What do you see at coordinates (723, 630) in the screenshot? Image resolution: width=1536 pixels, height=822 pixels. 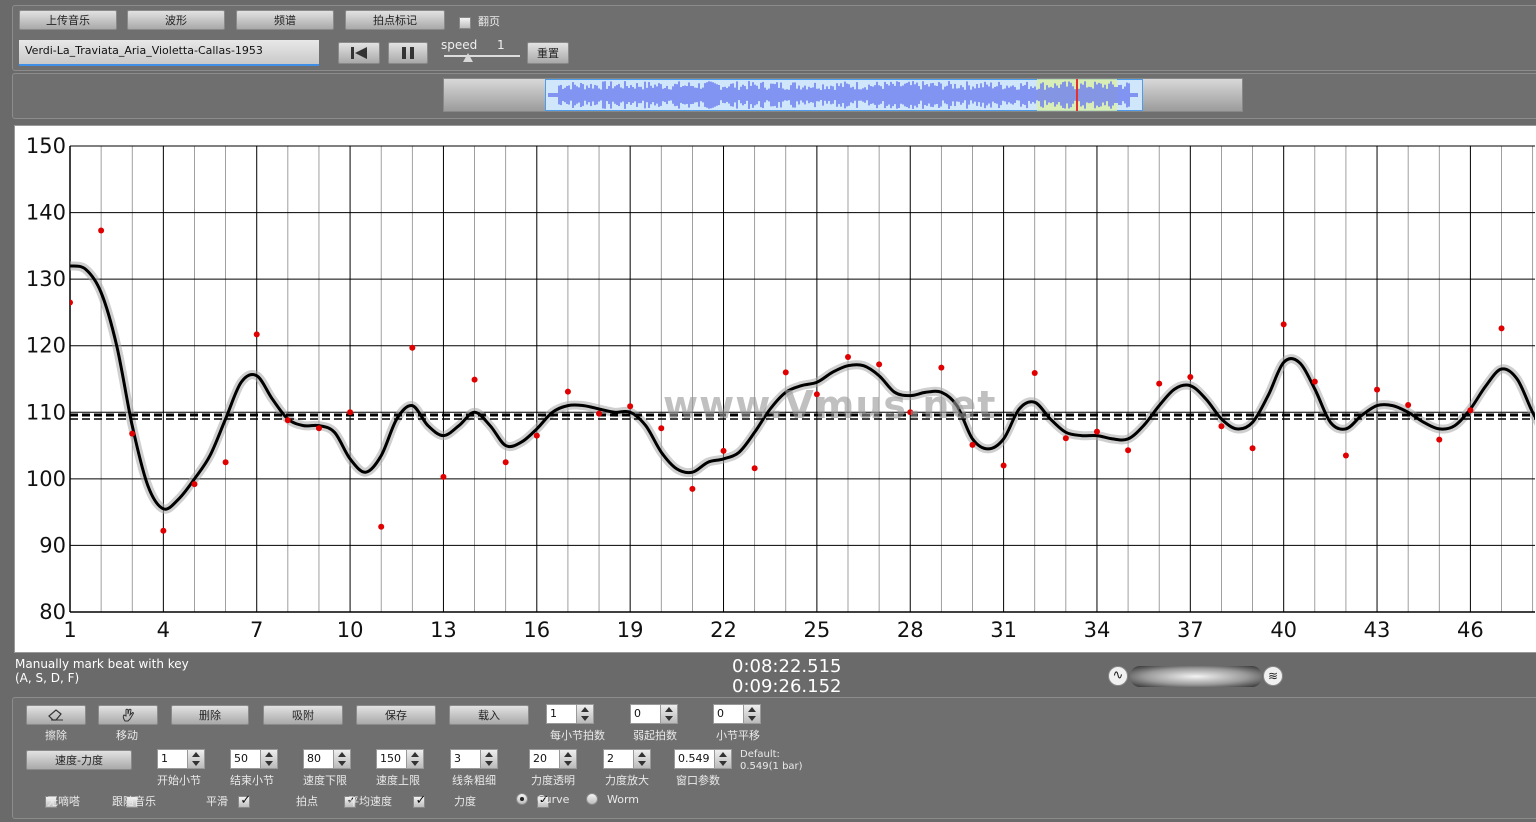 I see `x-tick-label: 22` at bounding box center [723, 630].